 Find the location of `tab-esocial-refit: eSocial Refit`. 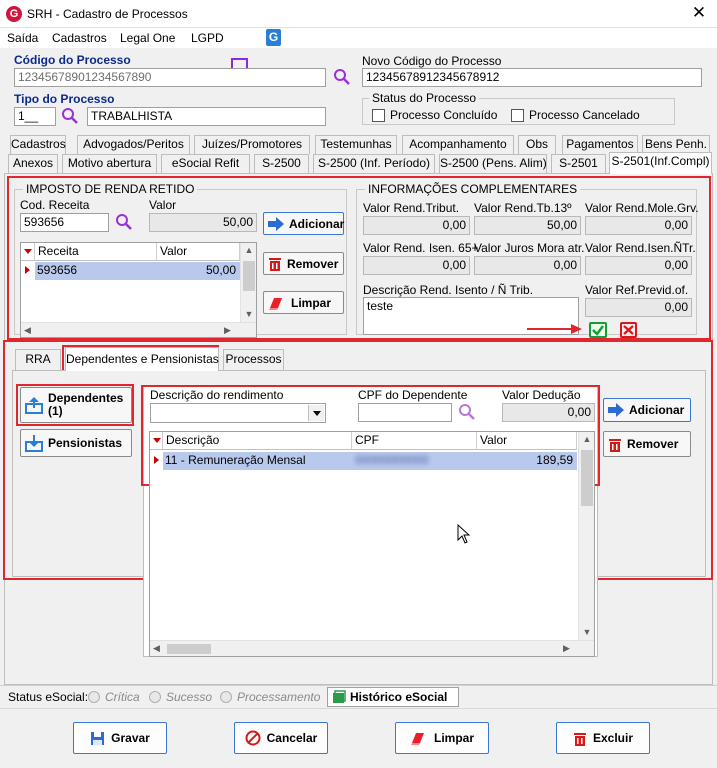

tab-esocial-refit: eSocial Refit is located at coordinates (205, 163).